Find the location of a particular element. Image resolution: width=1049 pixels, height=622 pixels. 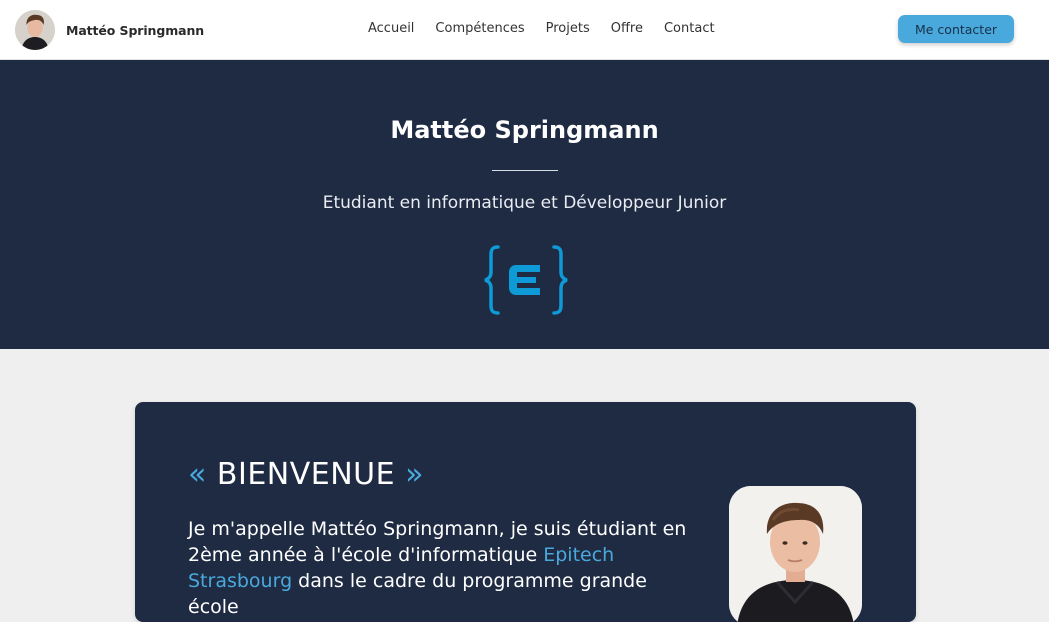

profile-photo is located at coordinates (795, 554).